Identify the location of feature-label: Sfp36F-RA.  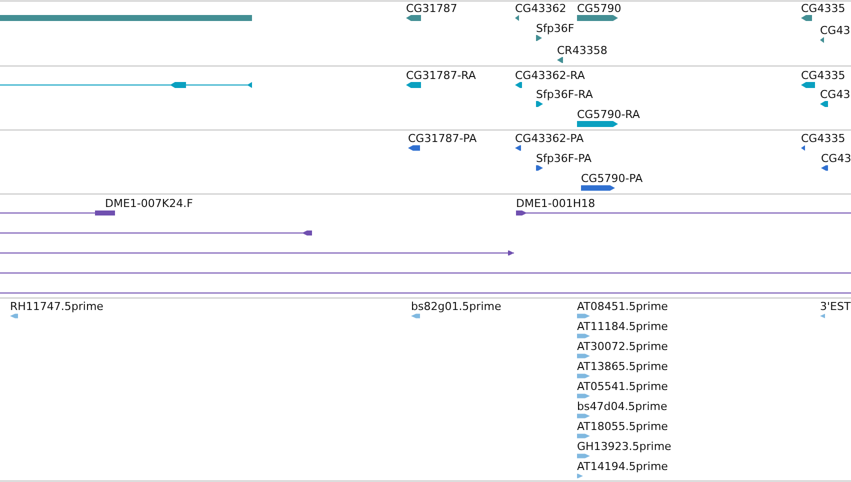
(564, 94).